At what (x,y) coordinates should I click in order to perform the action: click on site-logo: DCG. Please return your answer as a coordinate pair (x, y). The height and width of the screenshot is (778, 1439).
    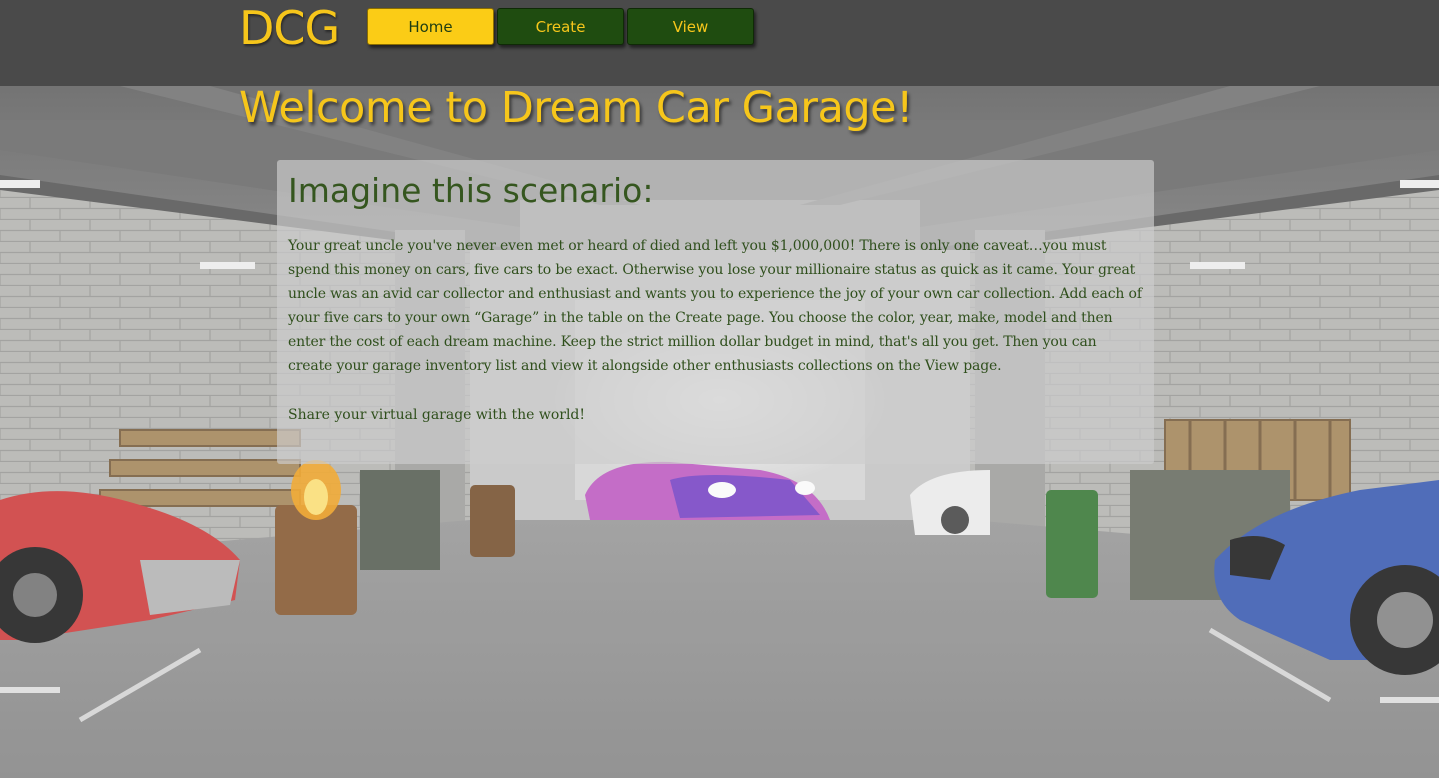
    Looking at the image, I should click on (289, 28).